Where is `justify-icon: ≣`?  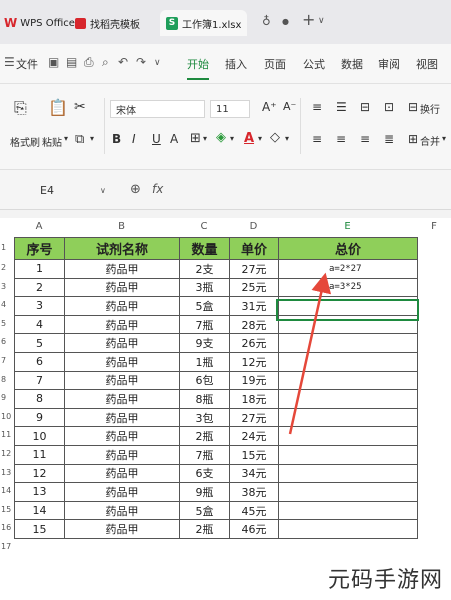
justify-icon: ≣ is located at coordinates (389, 139).